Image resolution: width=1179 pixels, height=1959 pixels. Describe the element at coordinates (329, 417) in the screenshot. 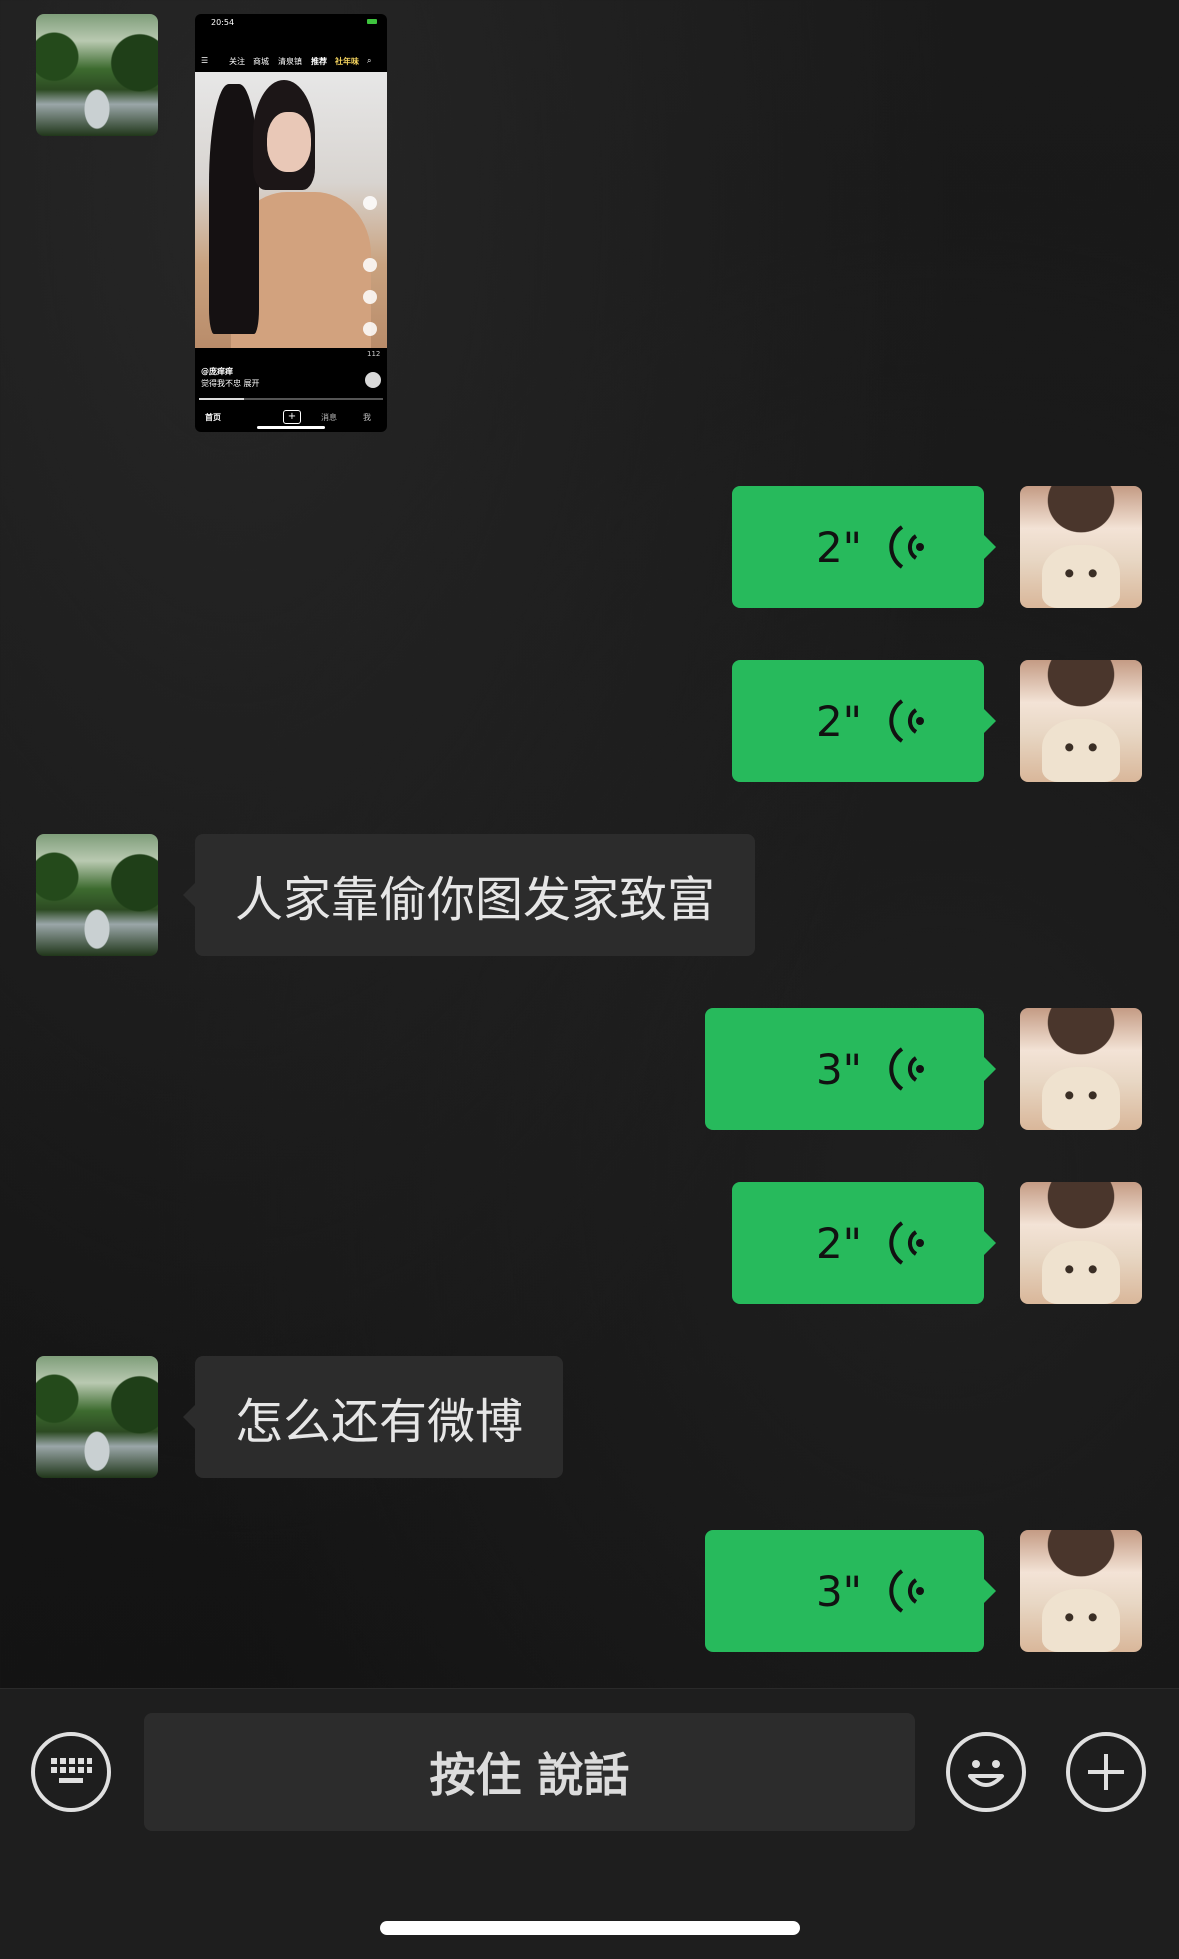

I see `thumbnail-nav-messages: 消息` at that location.